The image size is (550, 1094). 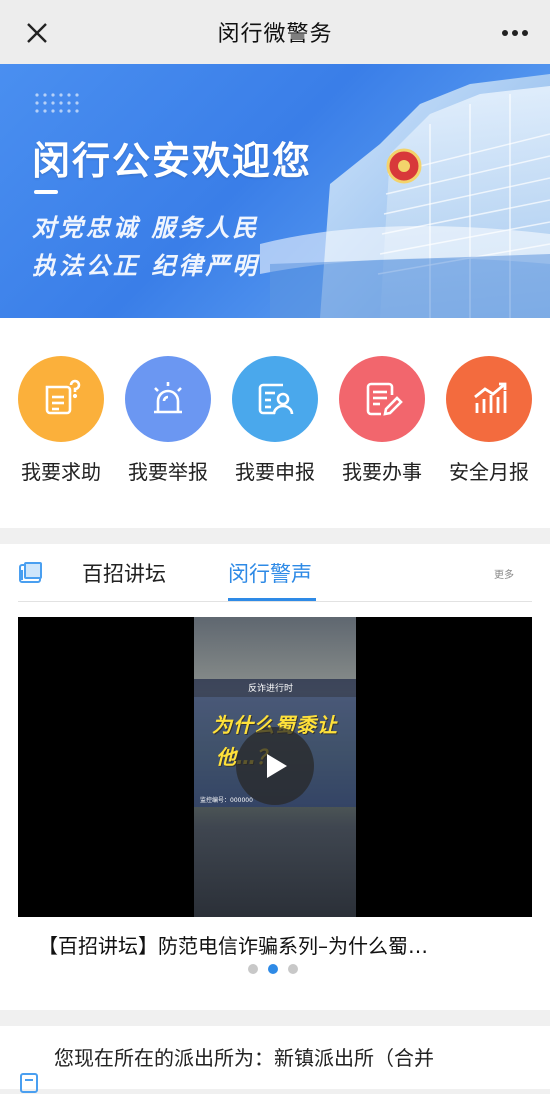 I want to click on station-text: 您现在所在的派出所为：新镇派出所（合并, so click(x=244, y=1058).